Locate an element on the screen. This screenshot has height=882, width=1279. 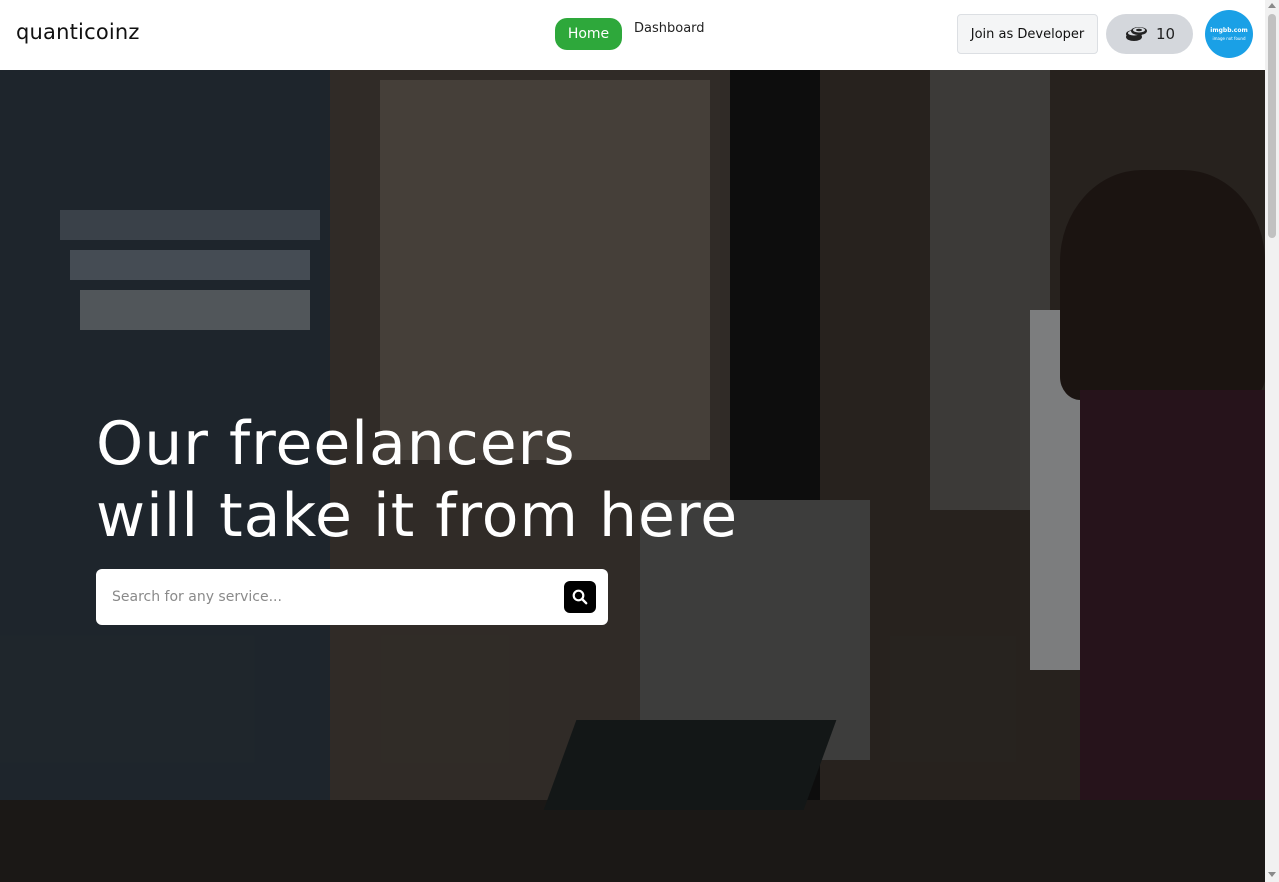
nav-home-link: Home is located at coordinates (588, 34).